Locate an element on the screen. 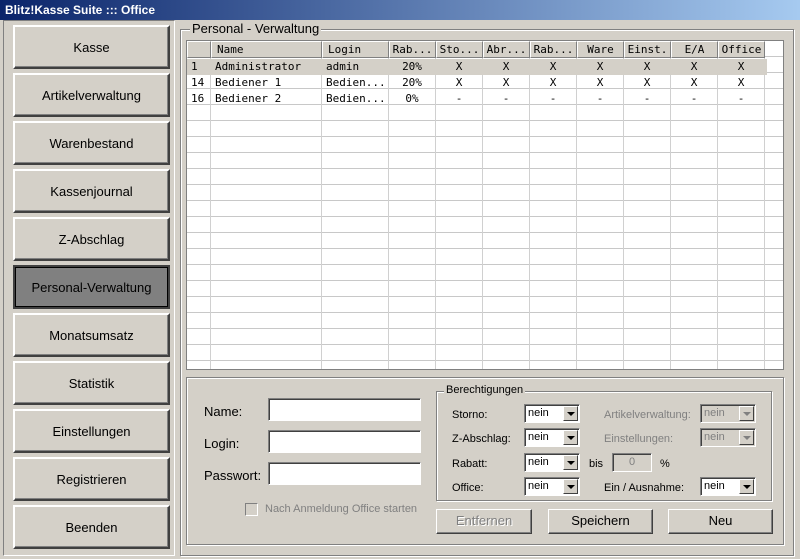 This screenshot has height=559, width=800. einaus-value: nein is located at coordinates (714, 486).